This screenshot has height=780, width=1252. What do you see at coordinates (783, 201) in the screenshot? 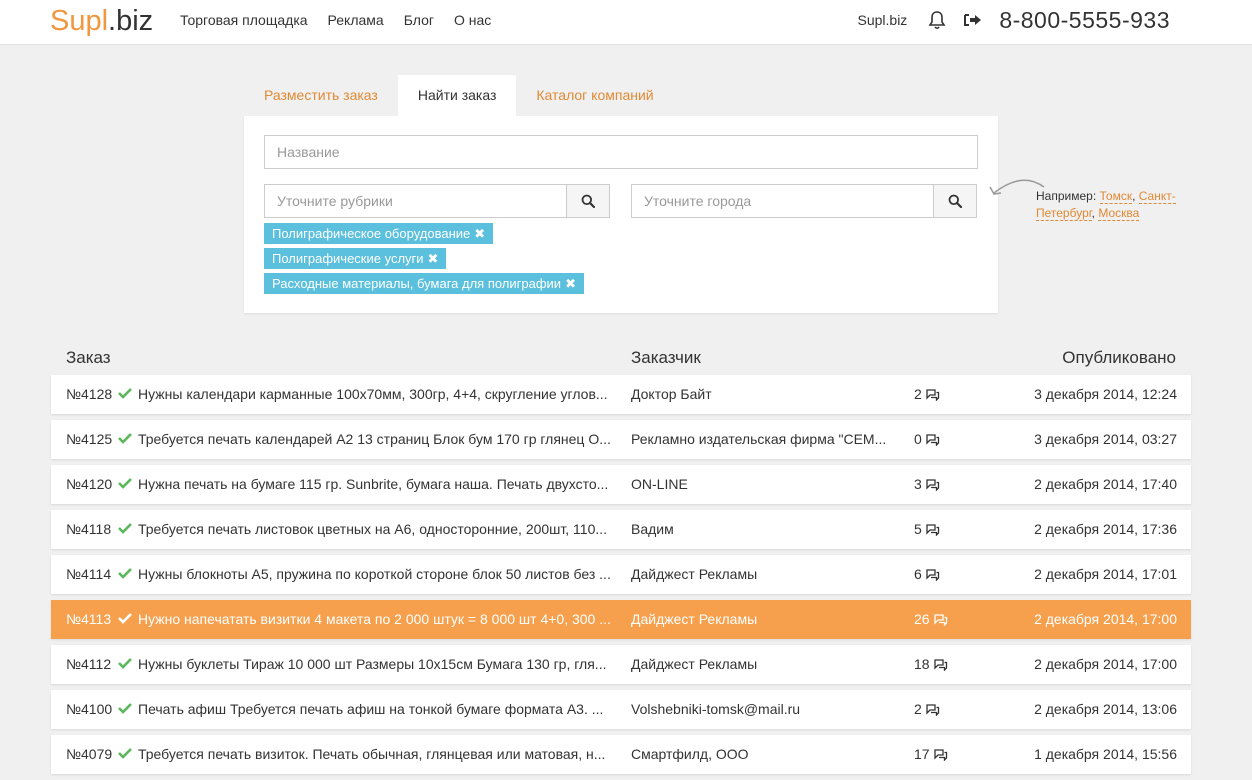
I see `city-input` at bounding box center [783, 201].